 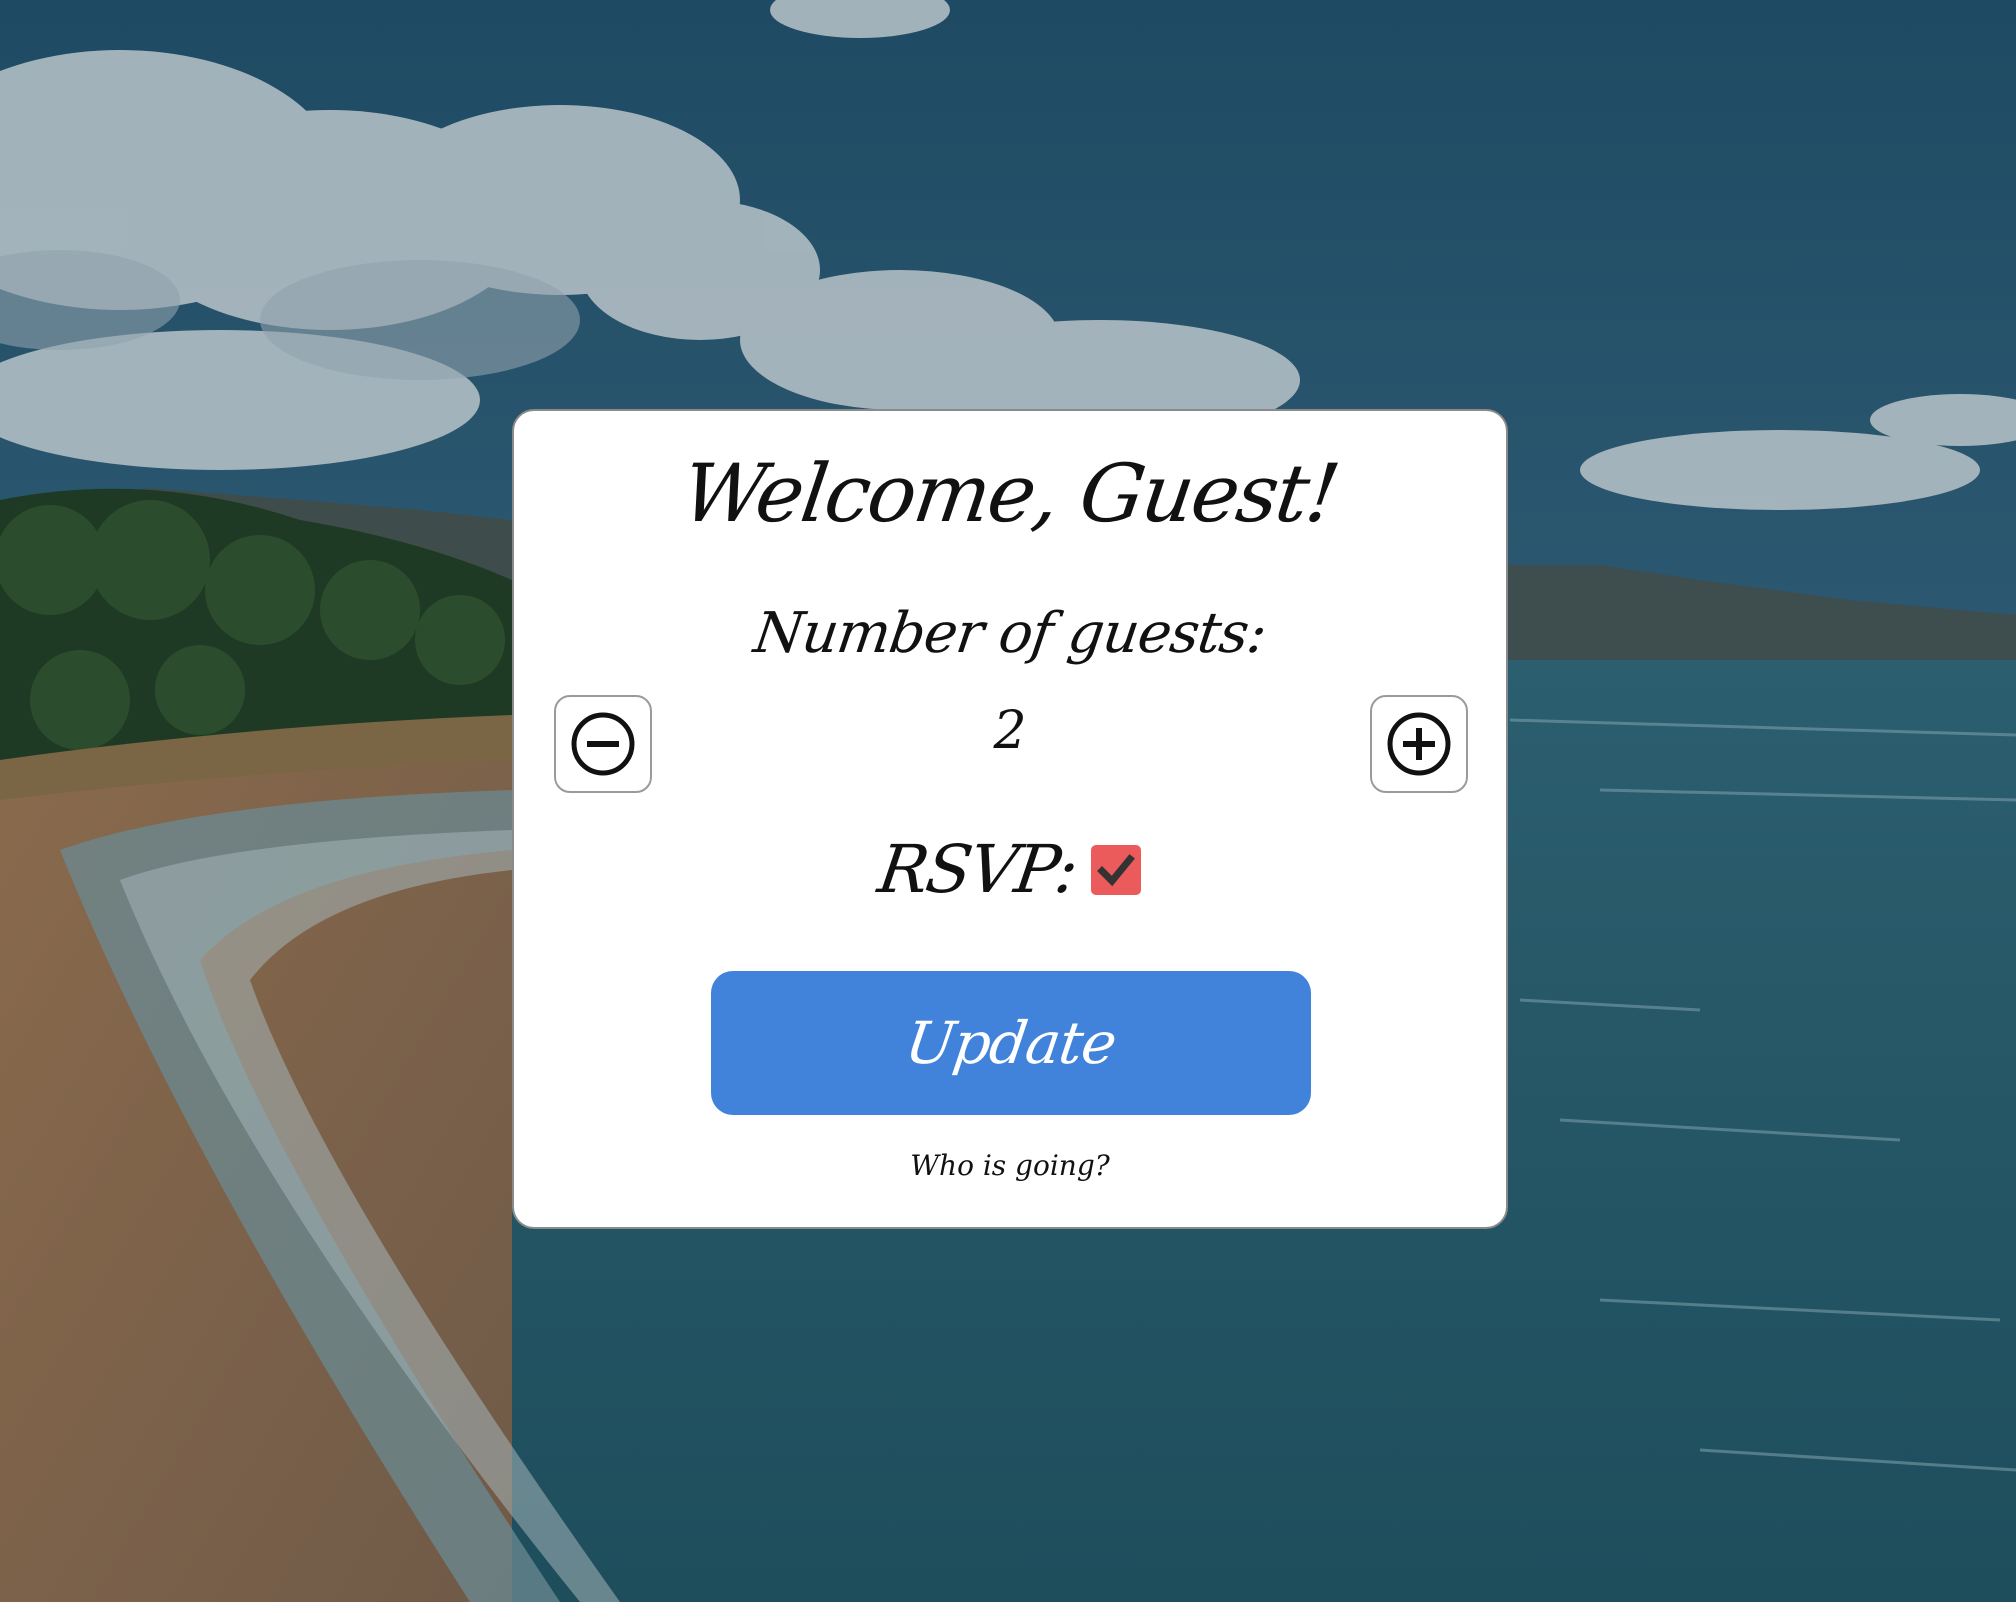 What do you see at coordinates (1010, 731) in the screenshot?
I see `guest-count-value: 2` at bounding box center [1010, 731].